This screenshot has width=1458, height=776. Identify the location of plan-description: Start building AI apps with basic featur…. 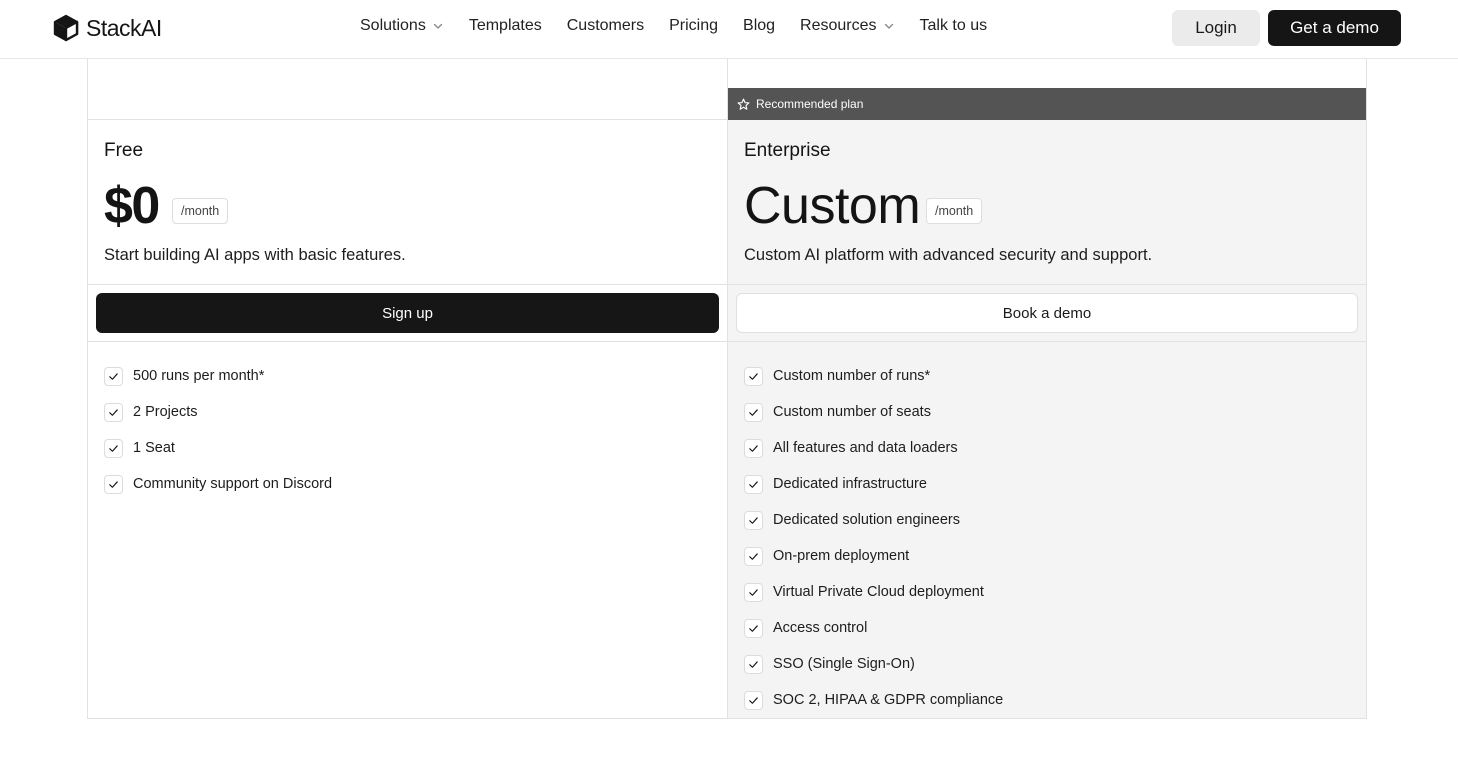
(255, 255).